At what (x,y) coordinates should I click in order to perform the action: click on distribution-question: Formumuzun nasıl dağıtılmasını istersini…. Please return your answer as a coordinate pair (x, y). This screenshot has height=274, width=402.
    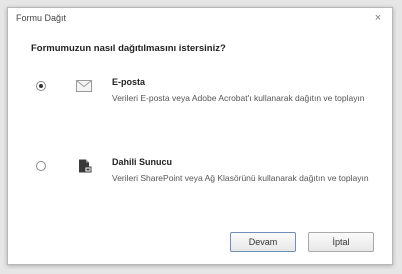
    Looking at the image, I should click on (128, 48).